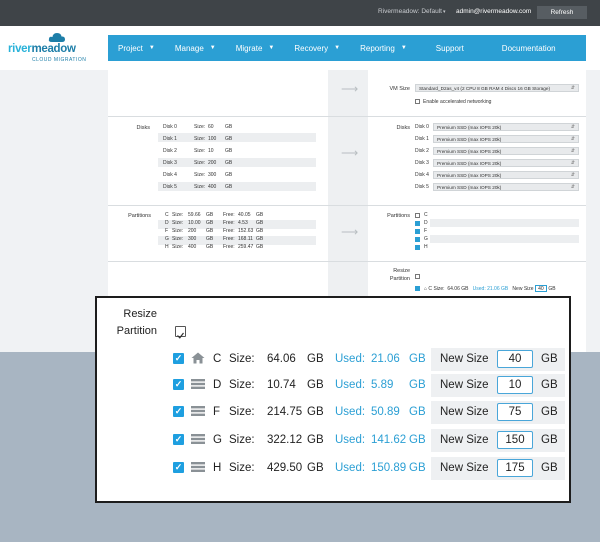  Describe the element at coordinates (515, 468) in the screenshot. I see `new-size-input: 175` at that location.